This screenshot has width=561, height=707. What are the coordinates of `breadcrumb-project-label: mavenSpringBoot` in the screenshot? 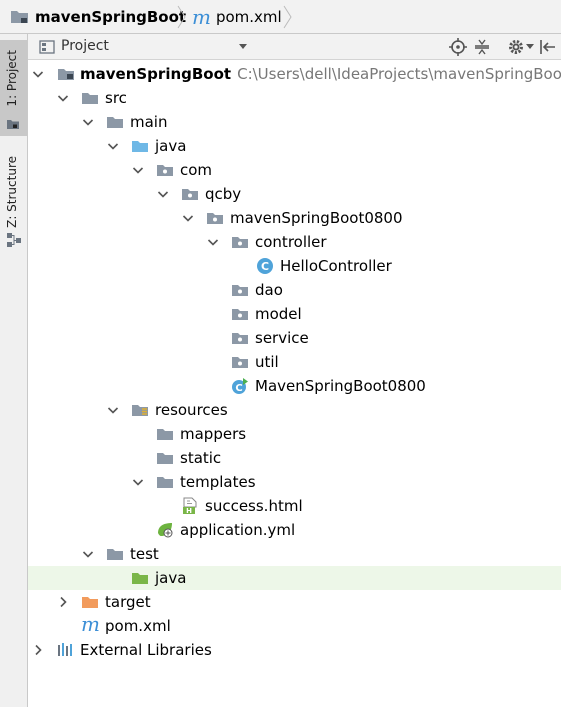 It's located at (111, 17).